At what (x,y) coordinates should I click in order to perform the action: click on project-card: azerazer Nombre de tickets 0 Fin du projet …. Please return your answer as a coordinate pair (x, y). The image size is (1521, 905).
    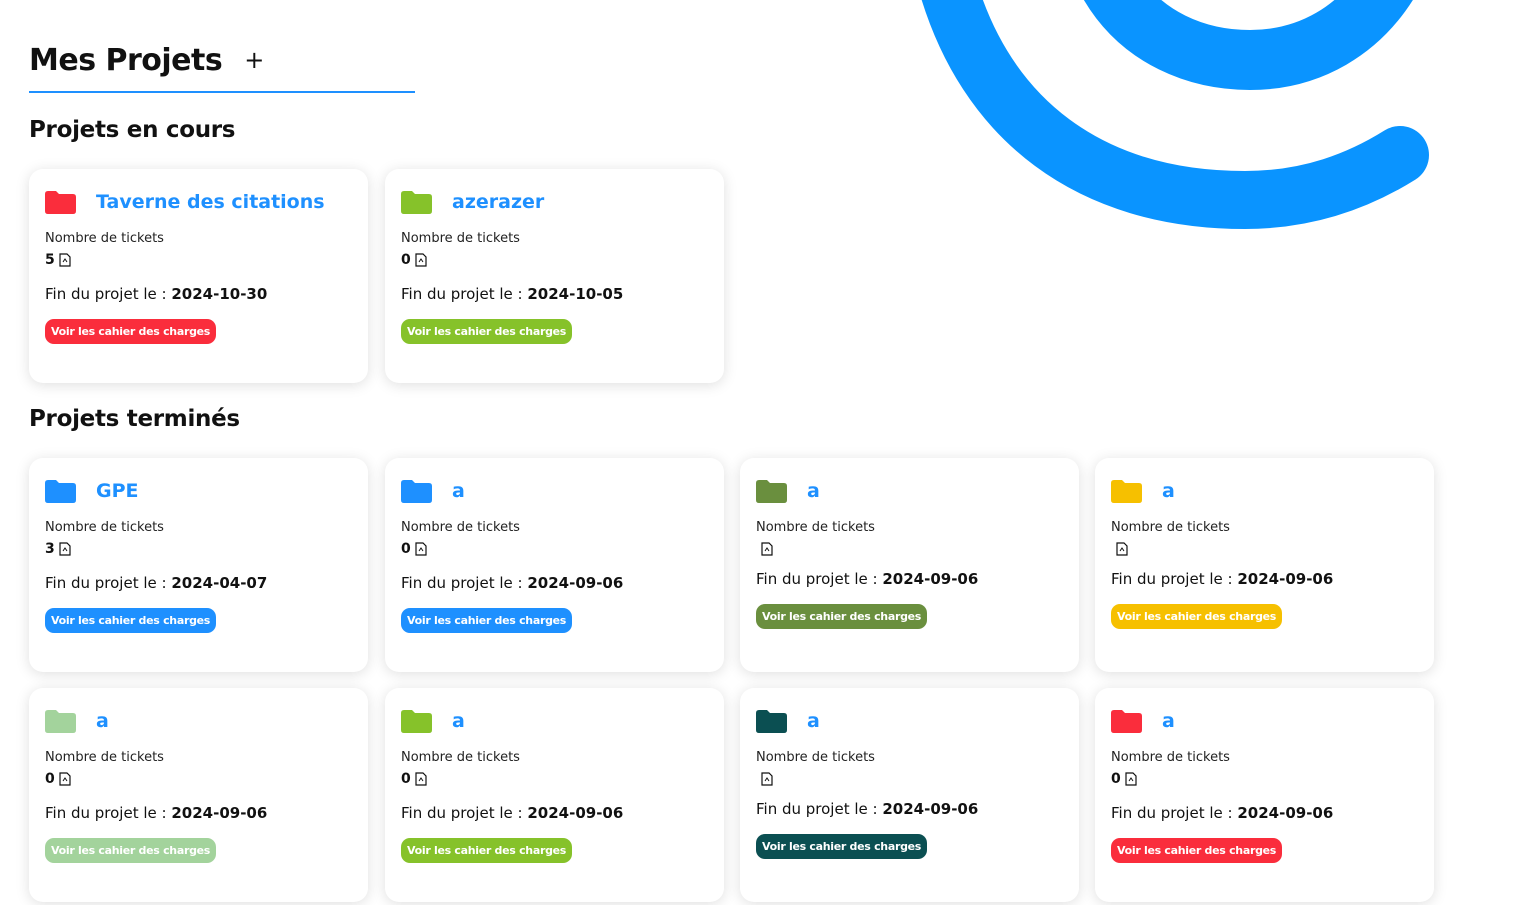
    Looking at the image, I should click on (554, 276).